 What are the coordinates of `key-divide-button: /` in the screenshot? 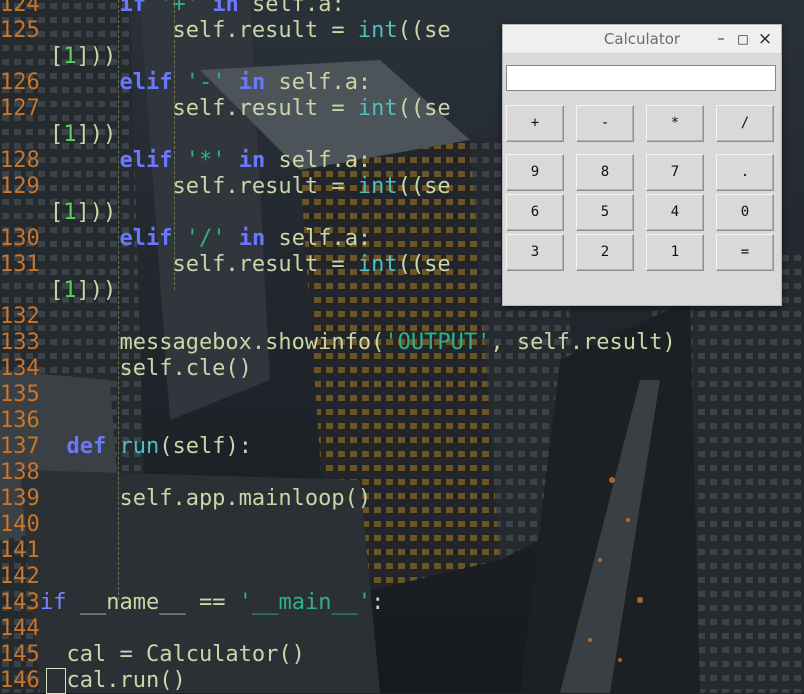 It's located at (745, 123).